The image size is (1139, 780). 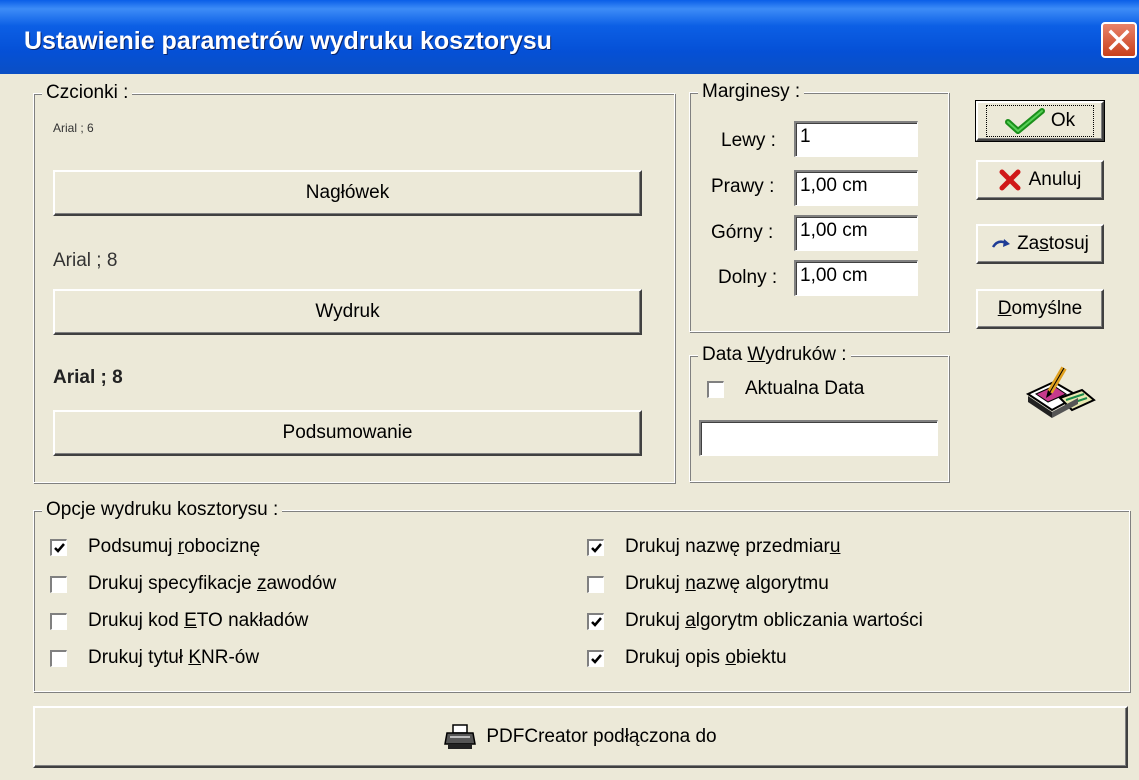 What do you see at coordinates (1060, 392) in the screenshot?
I see `printer-paper-pencil-icon` at bounding box center [1060, 392].